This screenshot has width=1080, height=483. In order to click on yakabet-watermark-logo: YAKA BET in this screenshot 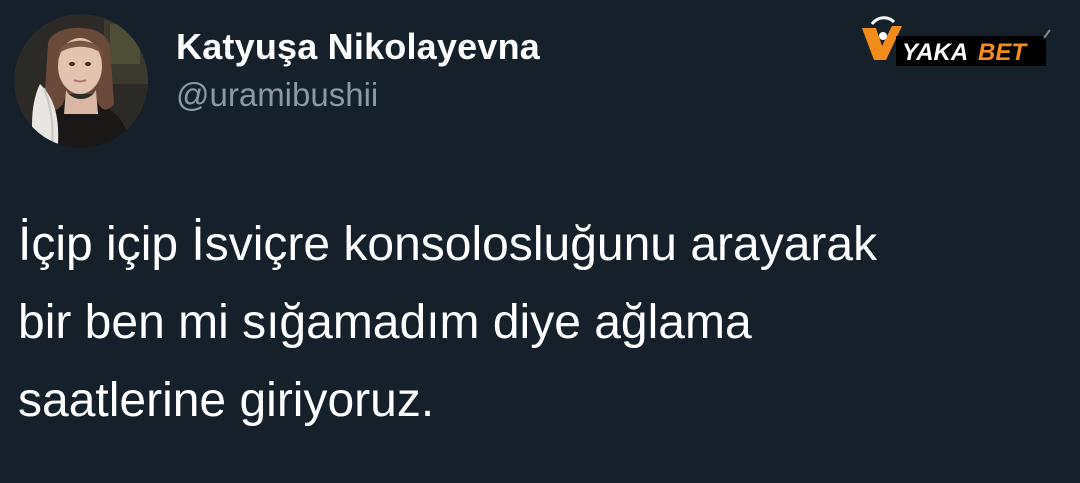, I will do `click(956, 44)`.